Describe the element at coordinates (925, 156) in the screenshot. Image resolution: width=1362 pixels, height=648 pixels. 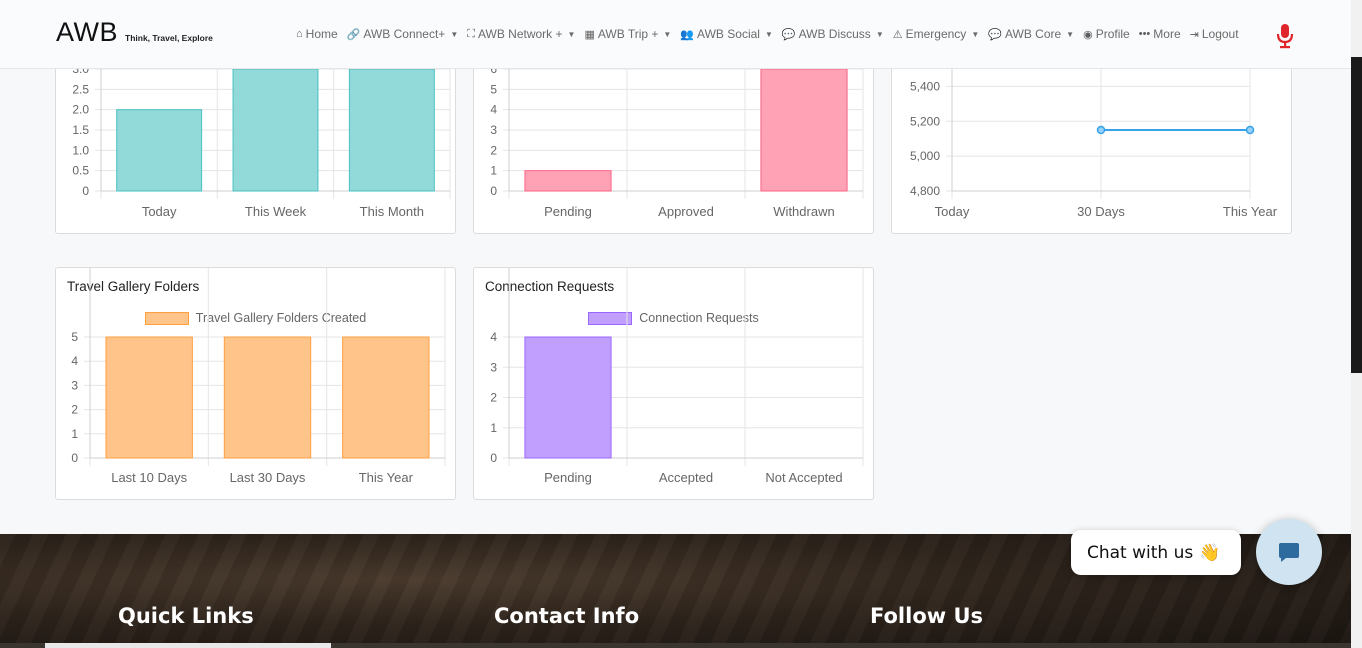
I see `y-tick-label: 5,000` at that location.